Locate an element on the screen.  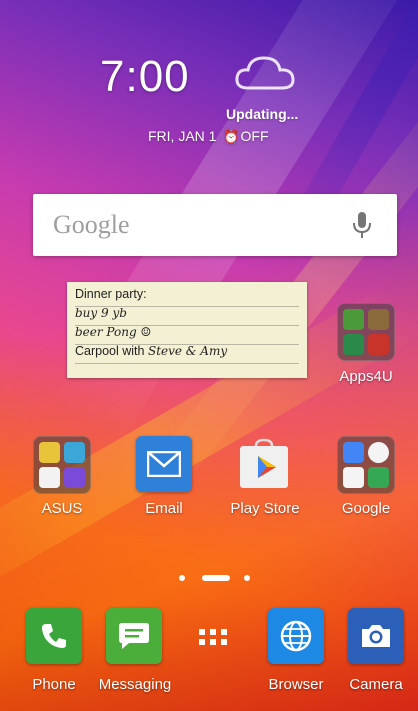
camera-app-icon is located at coordinates (376, 636).